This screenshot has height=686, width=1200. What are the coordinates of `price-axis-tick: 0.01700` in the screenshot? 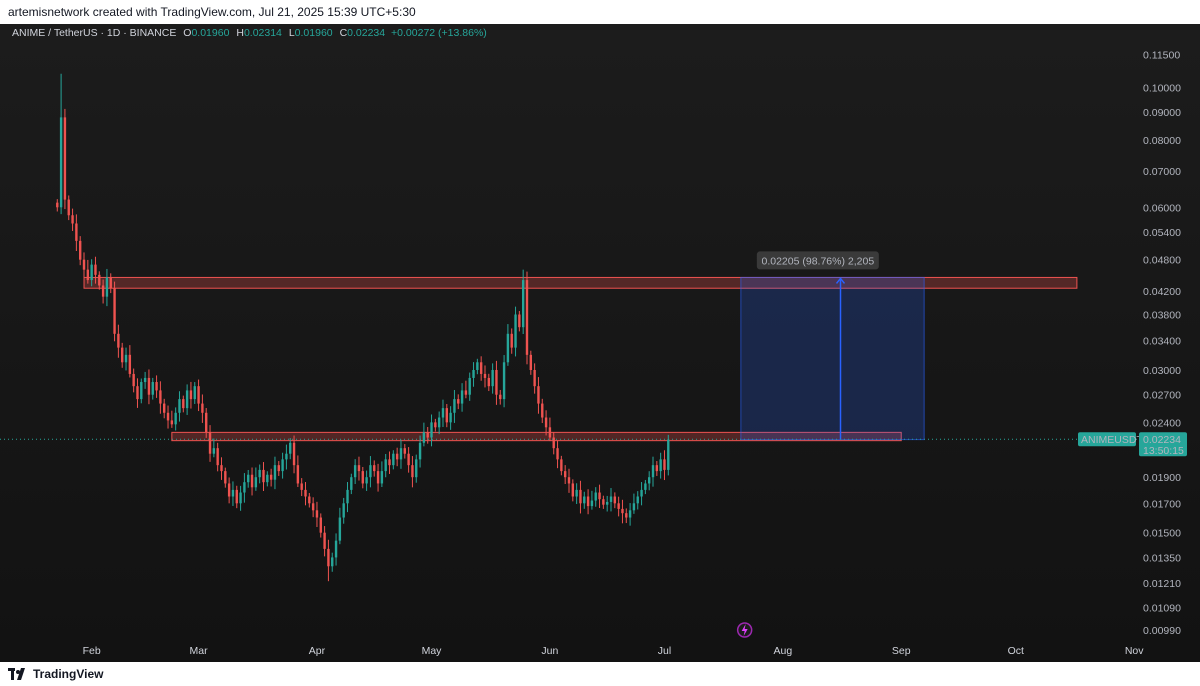 It's located at (1162, 504).